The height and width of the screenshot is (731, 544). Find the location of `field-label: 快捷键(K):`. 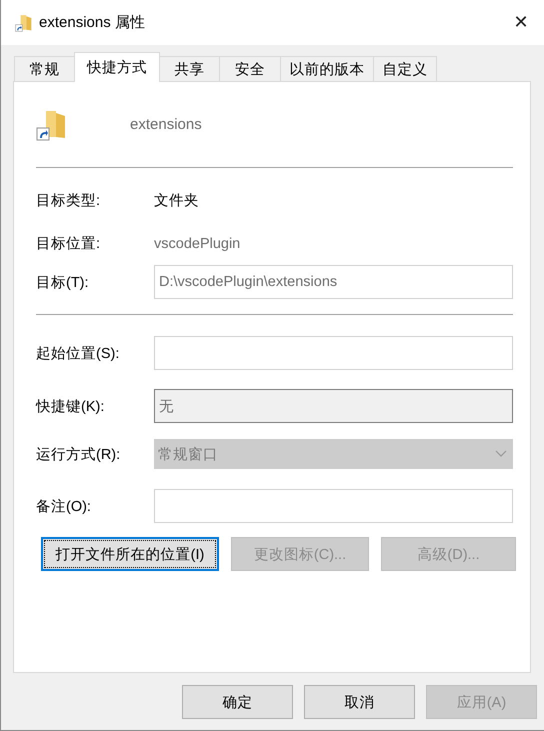

field-label: 快捷键(K): is located at coordinates (71, 407).